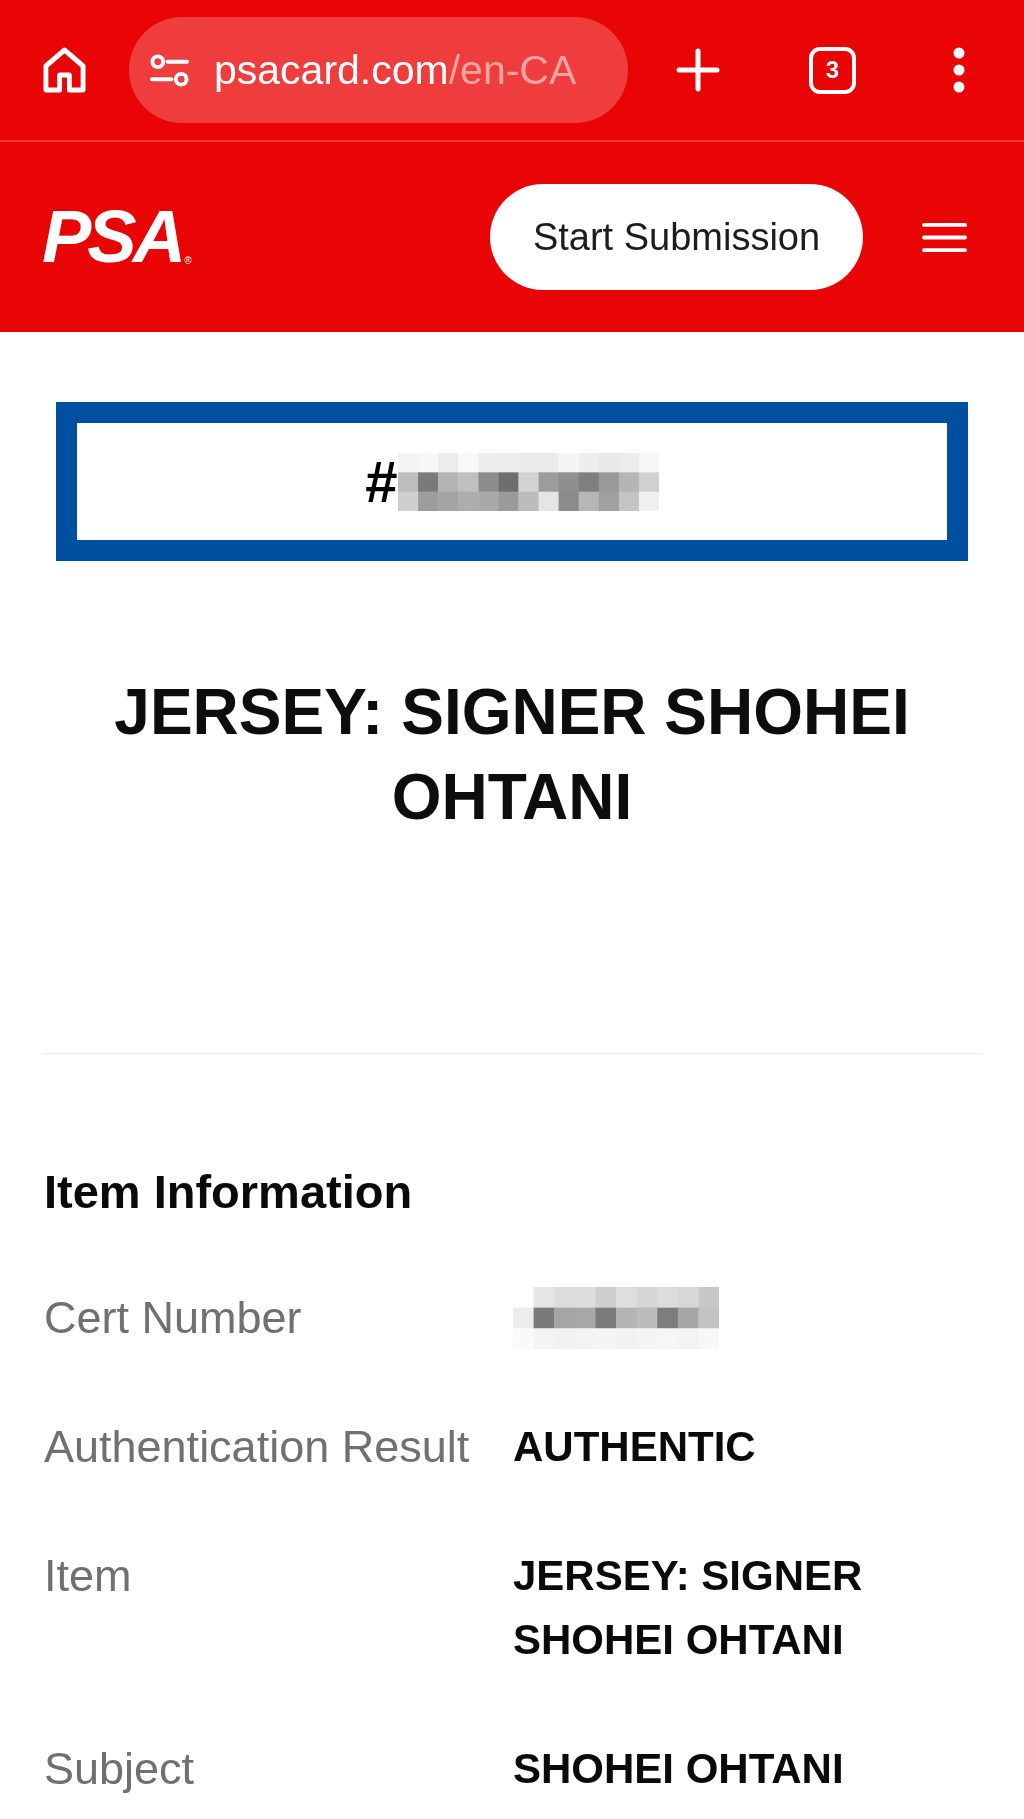 The image size is (1024, 1819). What do you see at coordinates (678, 1769) in the screenshot?
I see `field-value: SHOHEI OHTANI` at bounding box center [678, 1769].